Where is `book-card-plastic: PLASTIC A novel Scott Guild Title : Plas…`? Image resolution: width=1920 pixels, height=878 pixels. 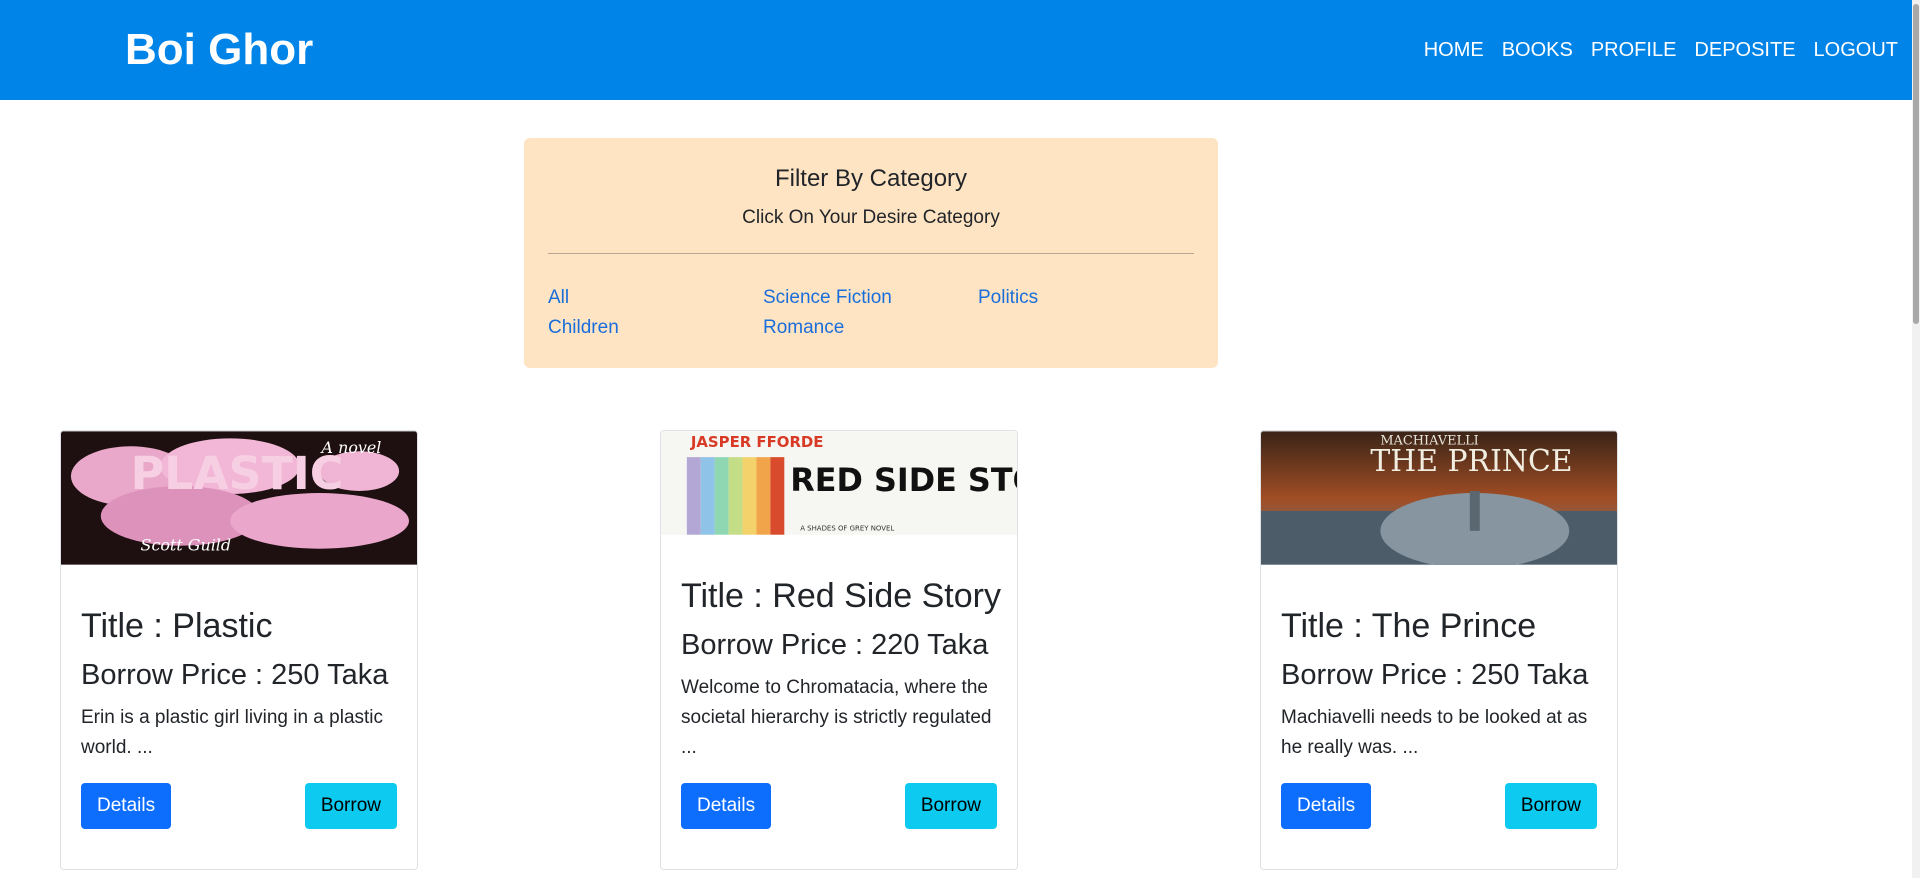
book-card-plastic: PLASTIC A novel Scott Guild Title : Plas… is located at coordinates (239, 650).